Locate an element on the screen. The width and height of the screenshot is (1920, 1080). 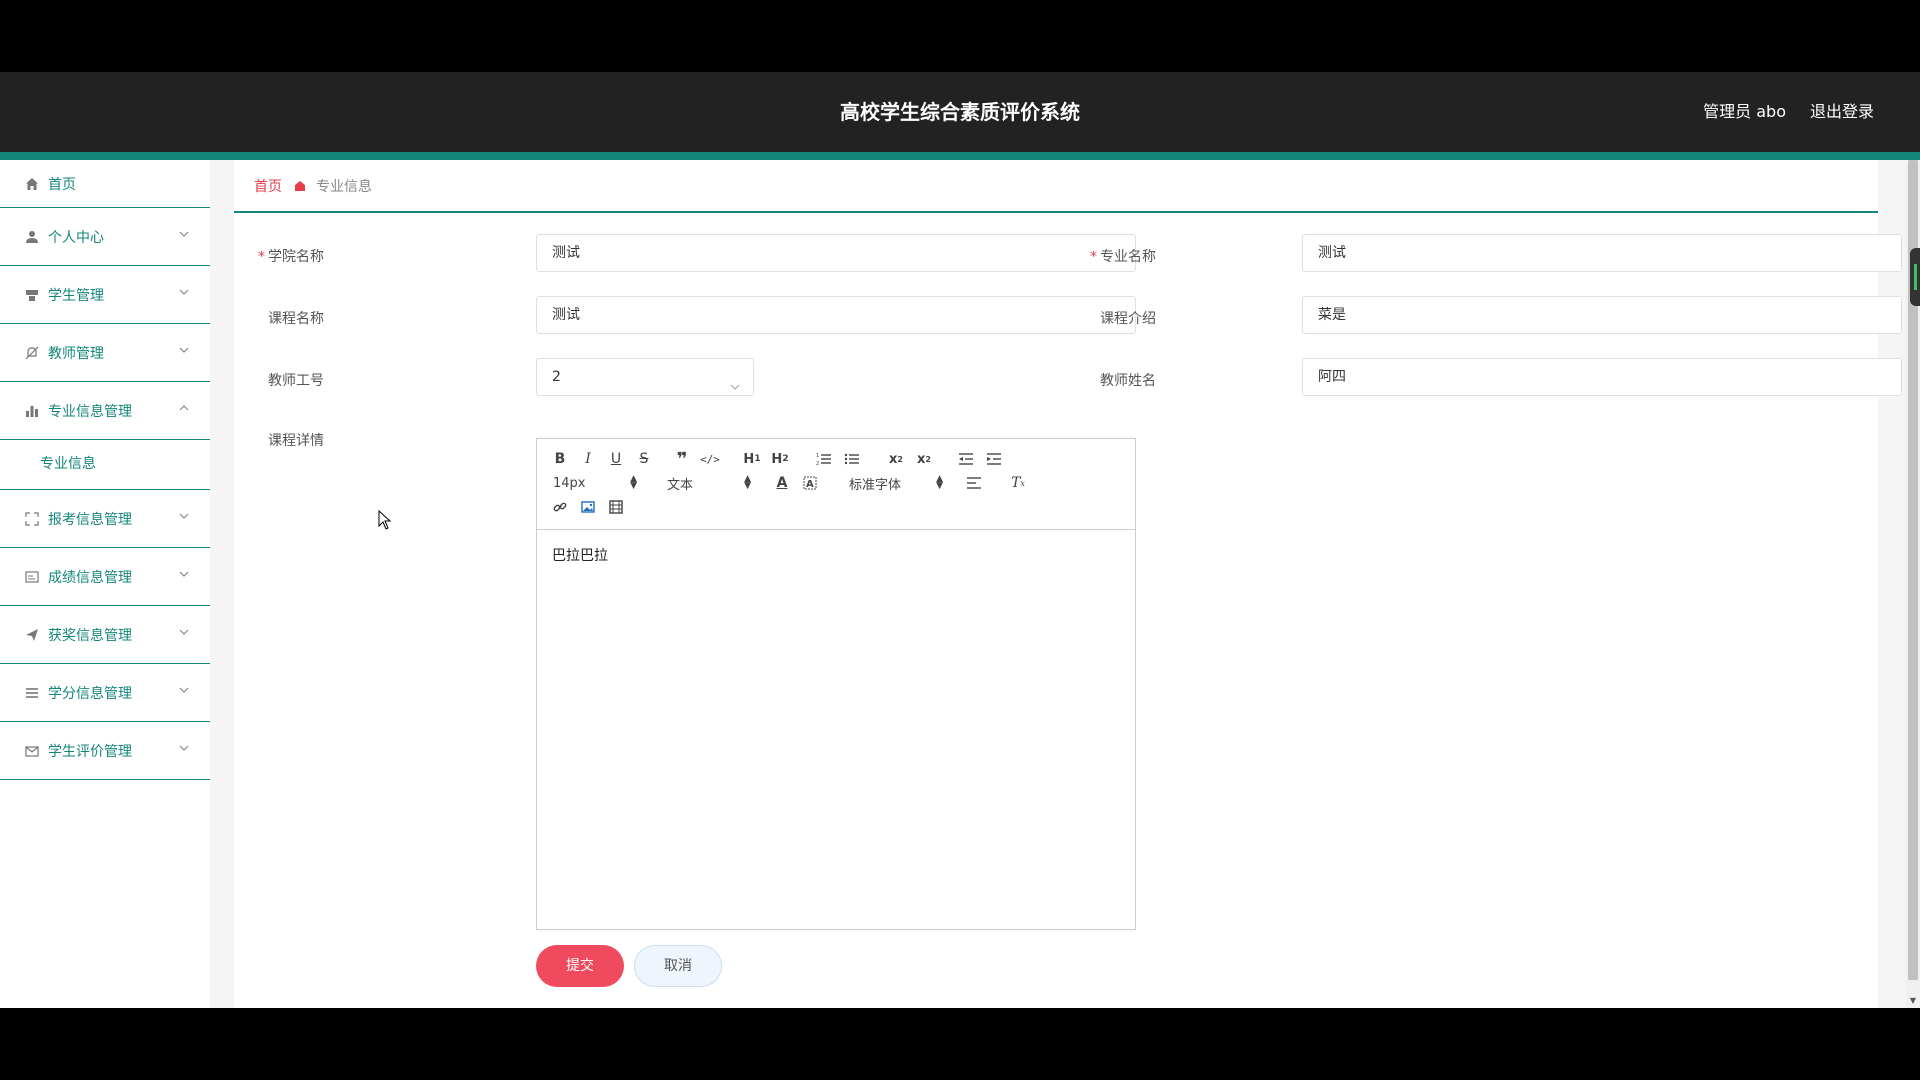
list-icon is located at coordinates (32, 693).